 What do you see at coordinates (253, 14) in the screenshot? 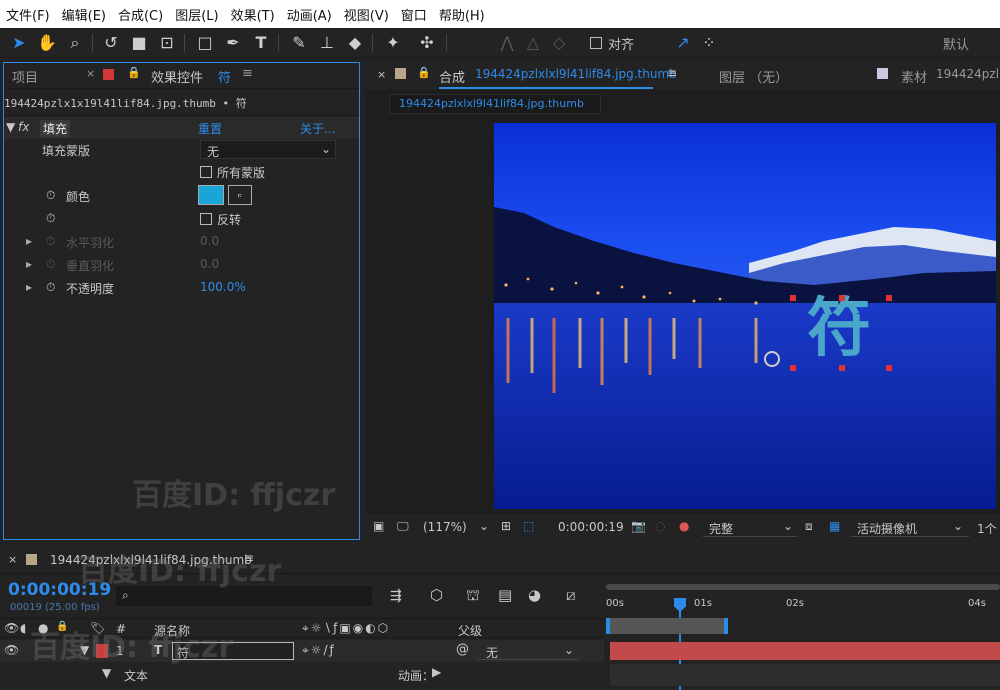
I see `menu-effect: 效果(T)` at bounding box center [253, 14].